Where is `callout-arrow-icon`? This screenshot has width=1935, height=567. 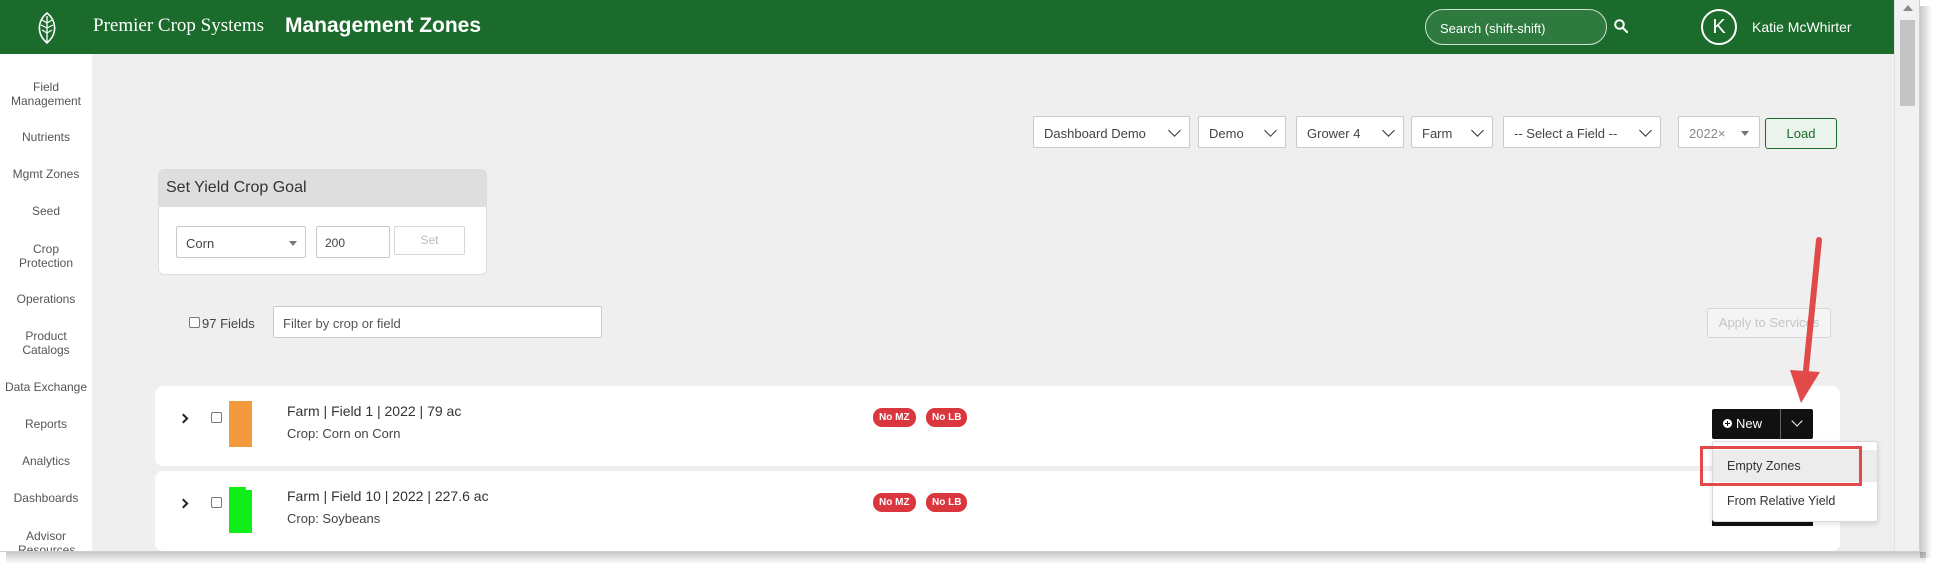
callout-arrow-icon is located at coordinates (1806, 320).